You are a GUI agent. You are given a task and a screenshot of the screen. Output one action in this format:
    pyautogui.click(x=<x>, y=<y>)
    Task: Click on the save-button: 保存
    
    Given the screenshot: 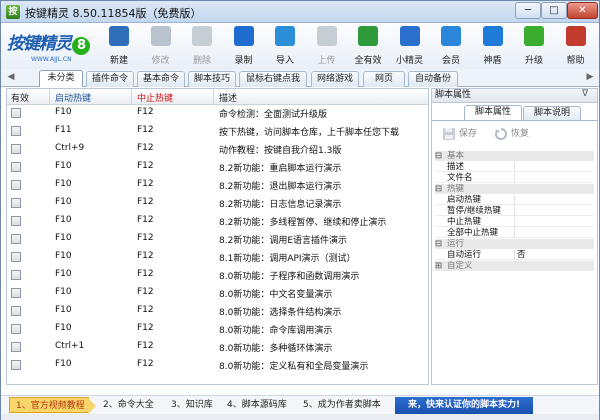 What is the action you would take?
    pyautogui.click(x=459, y=133)
    